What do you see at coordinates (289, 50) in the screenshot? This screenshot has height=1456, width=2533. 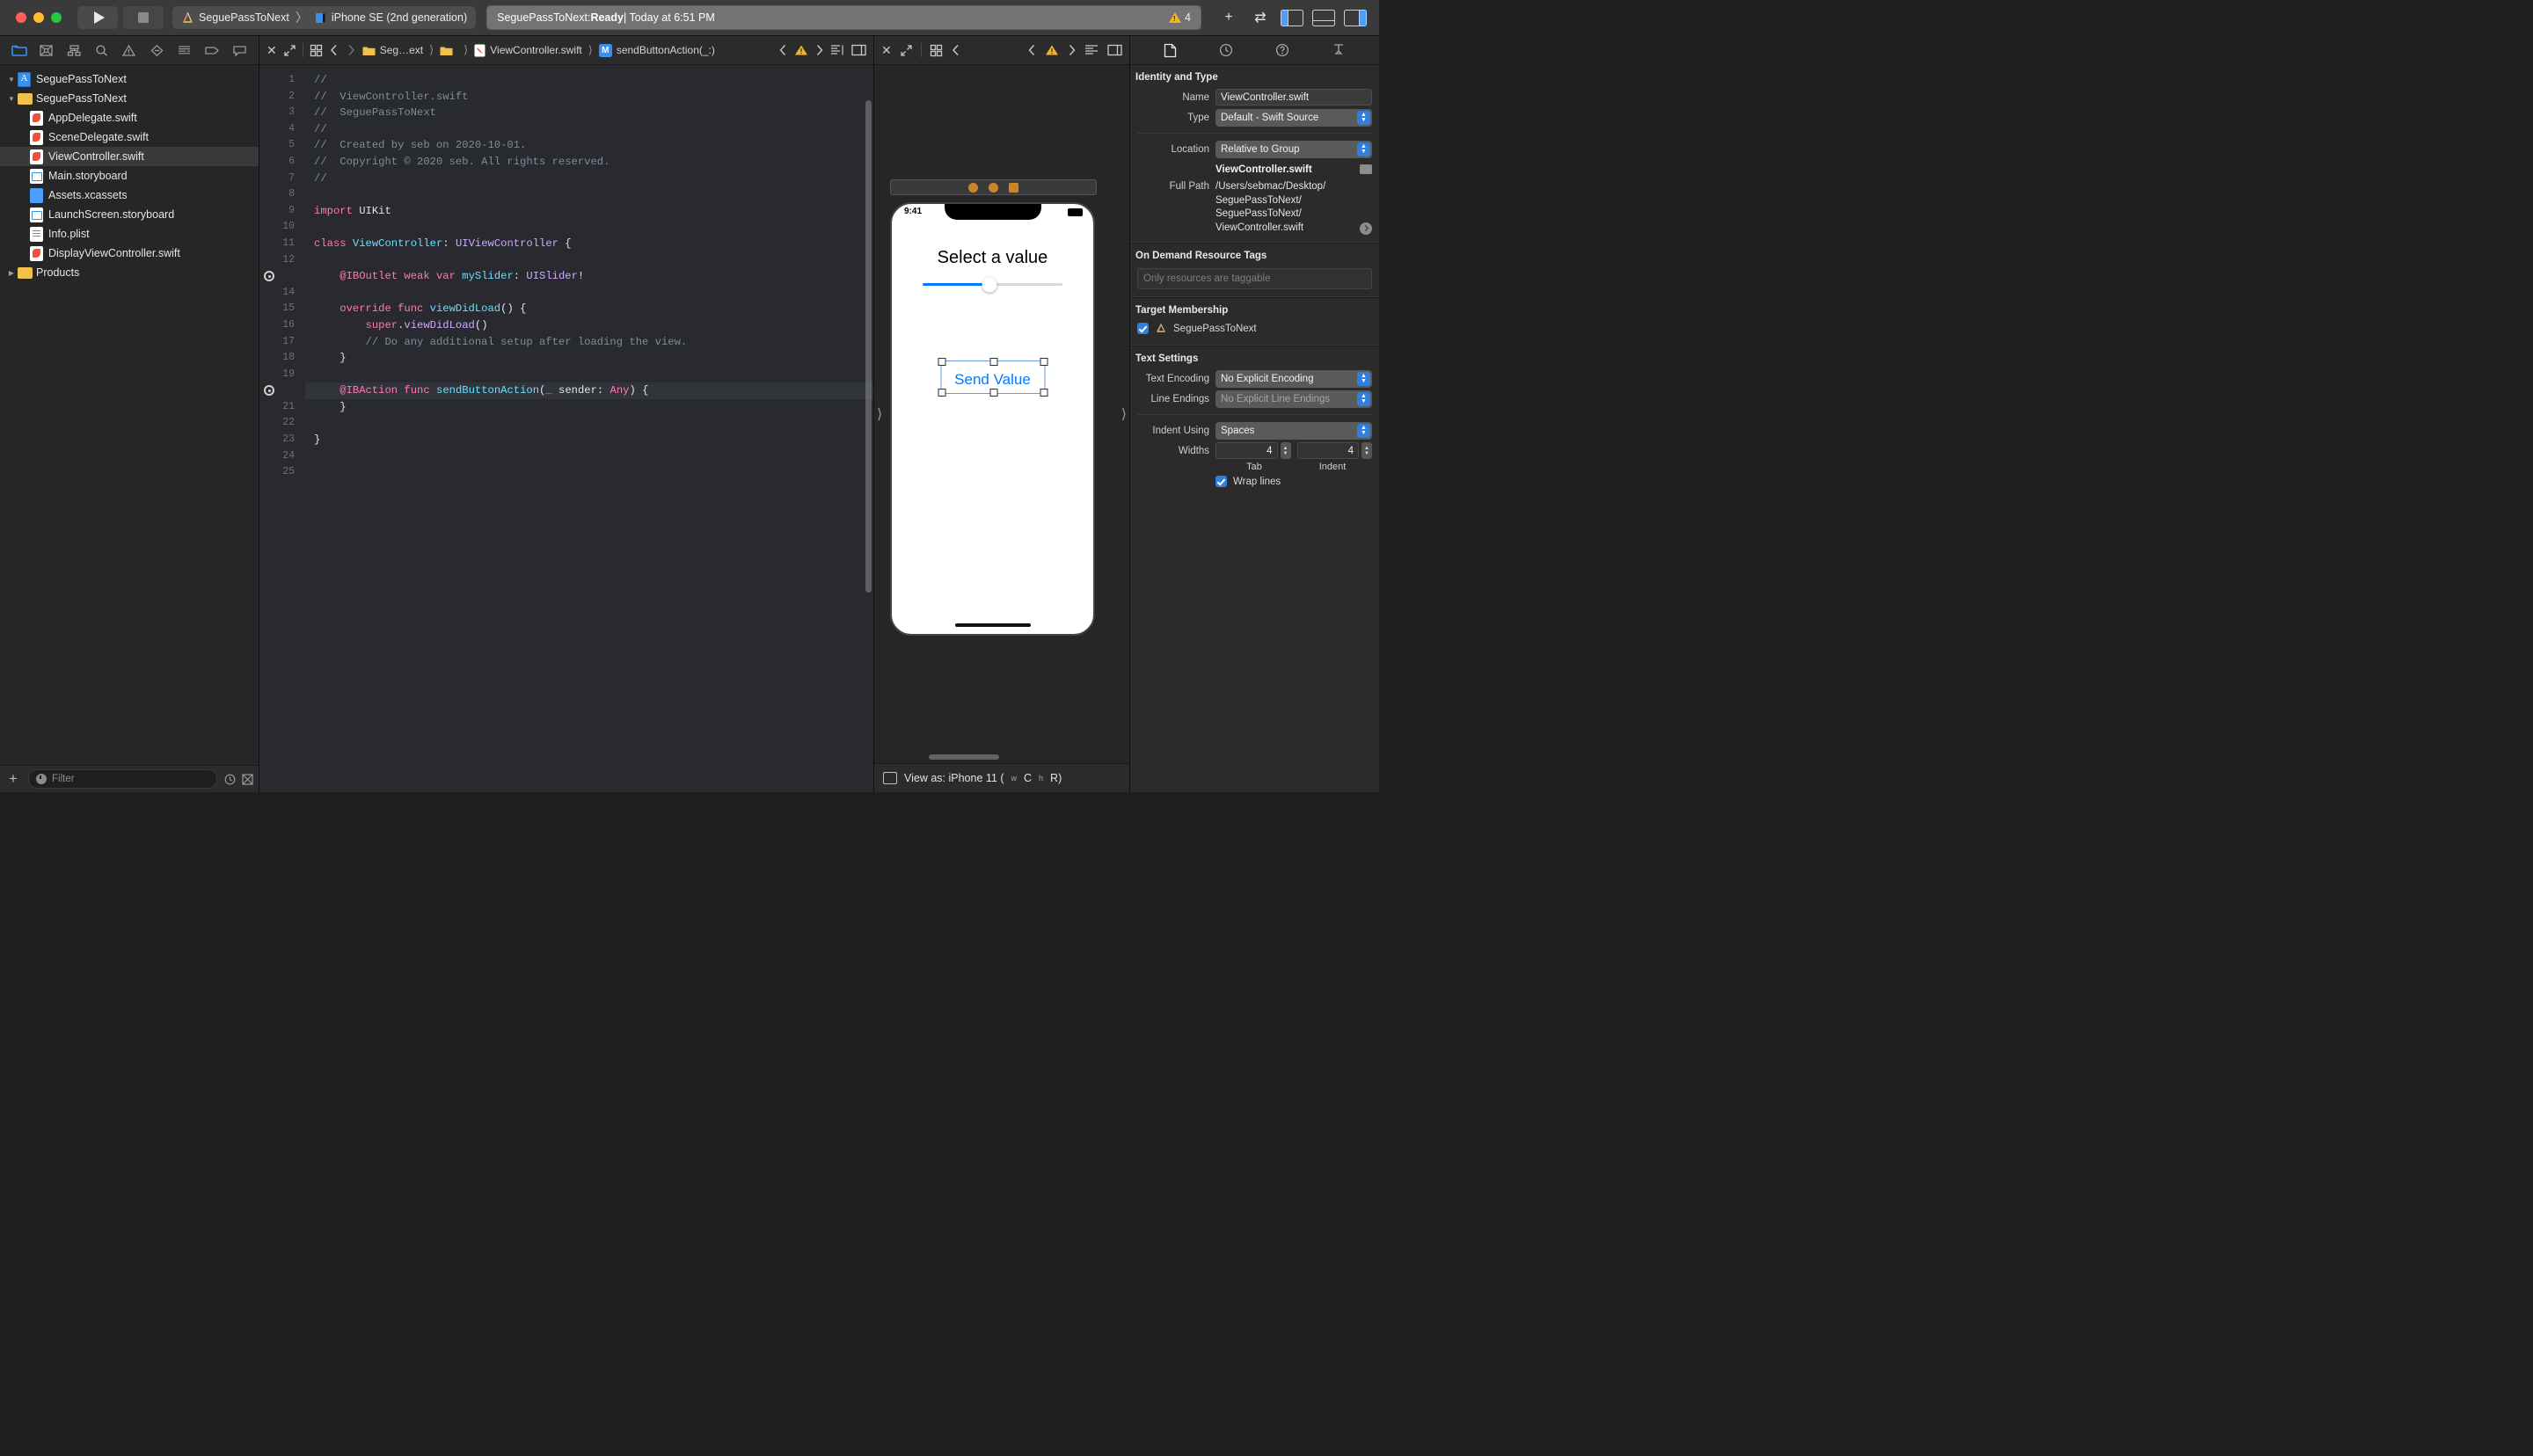 I see `expand-editor-icon` at bounding box center [289, 50].